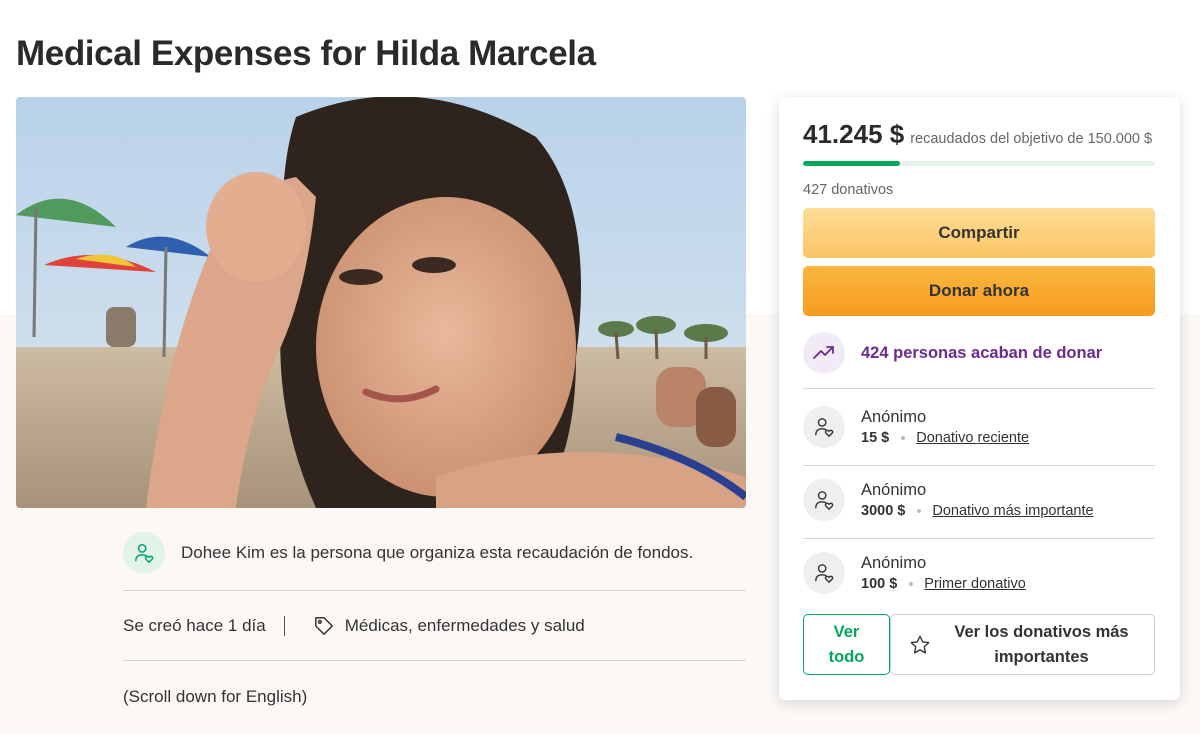 The height and width of the screenshot is (734, 1200). I want to click on donor-amount: 3000 $, so click(883, 511).